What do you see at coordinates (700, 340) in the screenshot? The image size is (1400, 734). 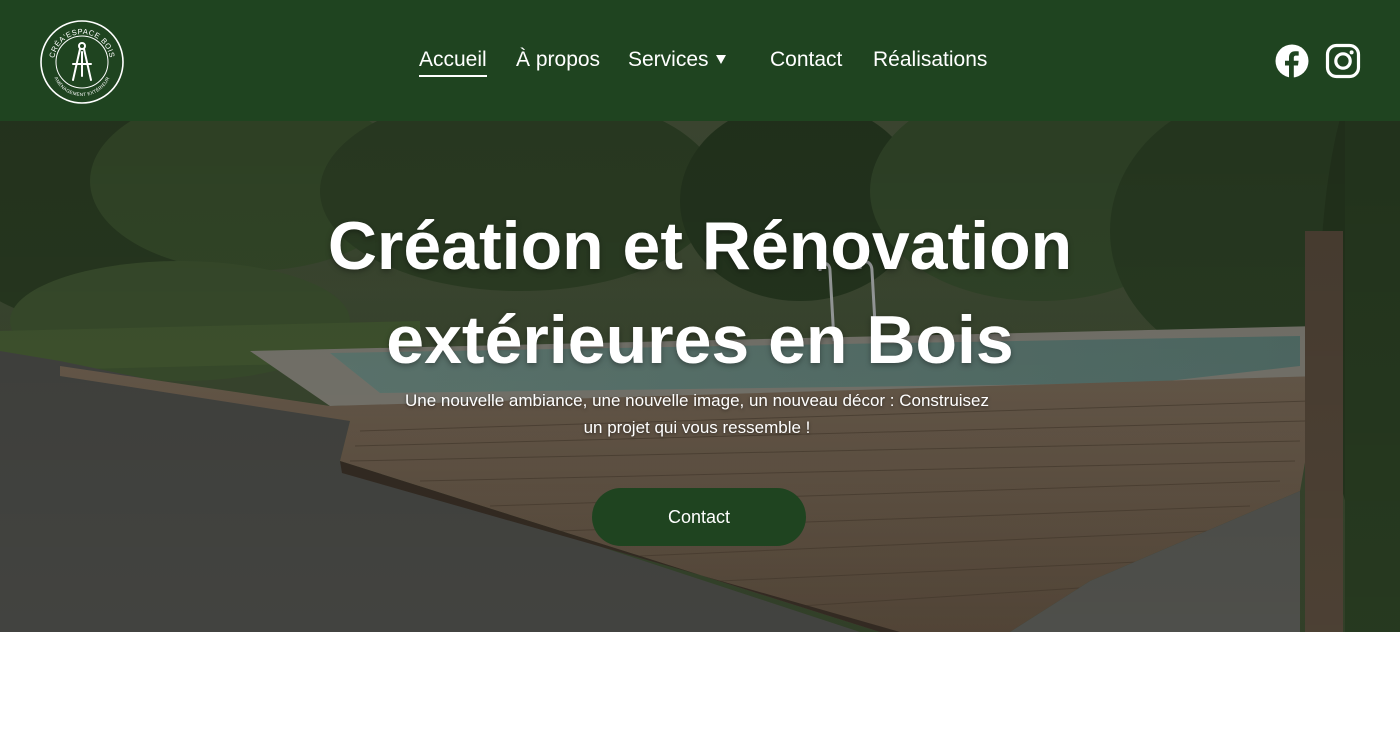 I see `hero-title-line-2: extérieures en Bois` at bounding box center [700, 340].